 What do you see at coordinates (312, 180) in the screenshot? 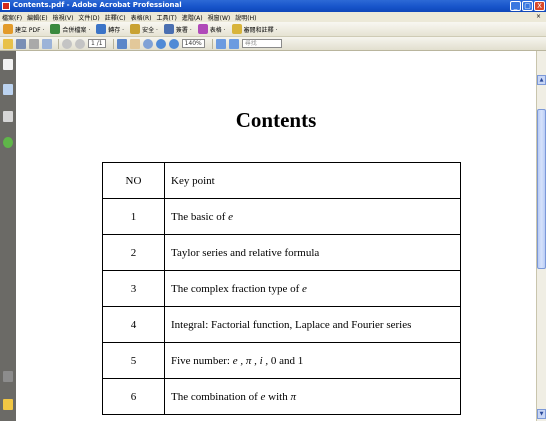
I see `header-key-point: Key point` at bounding box center [312, 180].